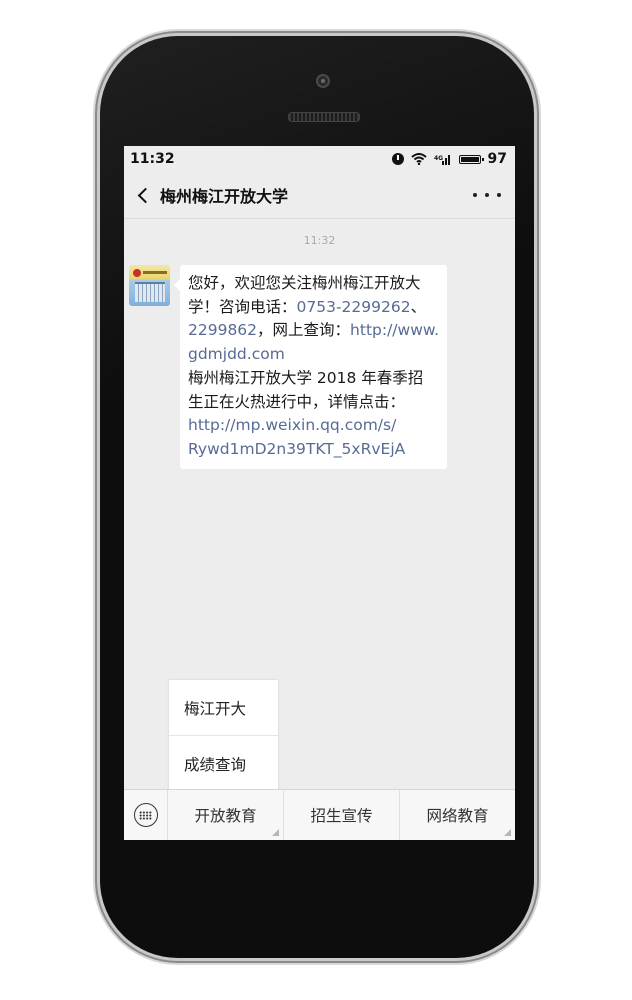  I want to click on keyboard-toggle-button, so click(146, 815).